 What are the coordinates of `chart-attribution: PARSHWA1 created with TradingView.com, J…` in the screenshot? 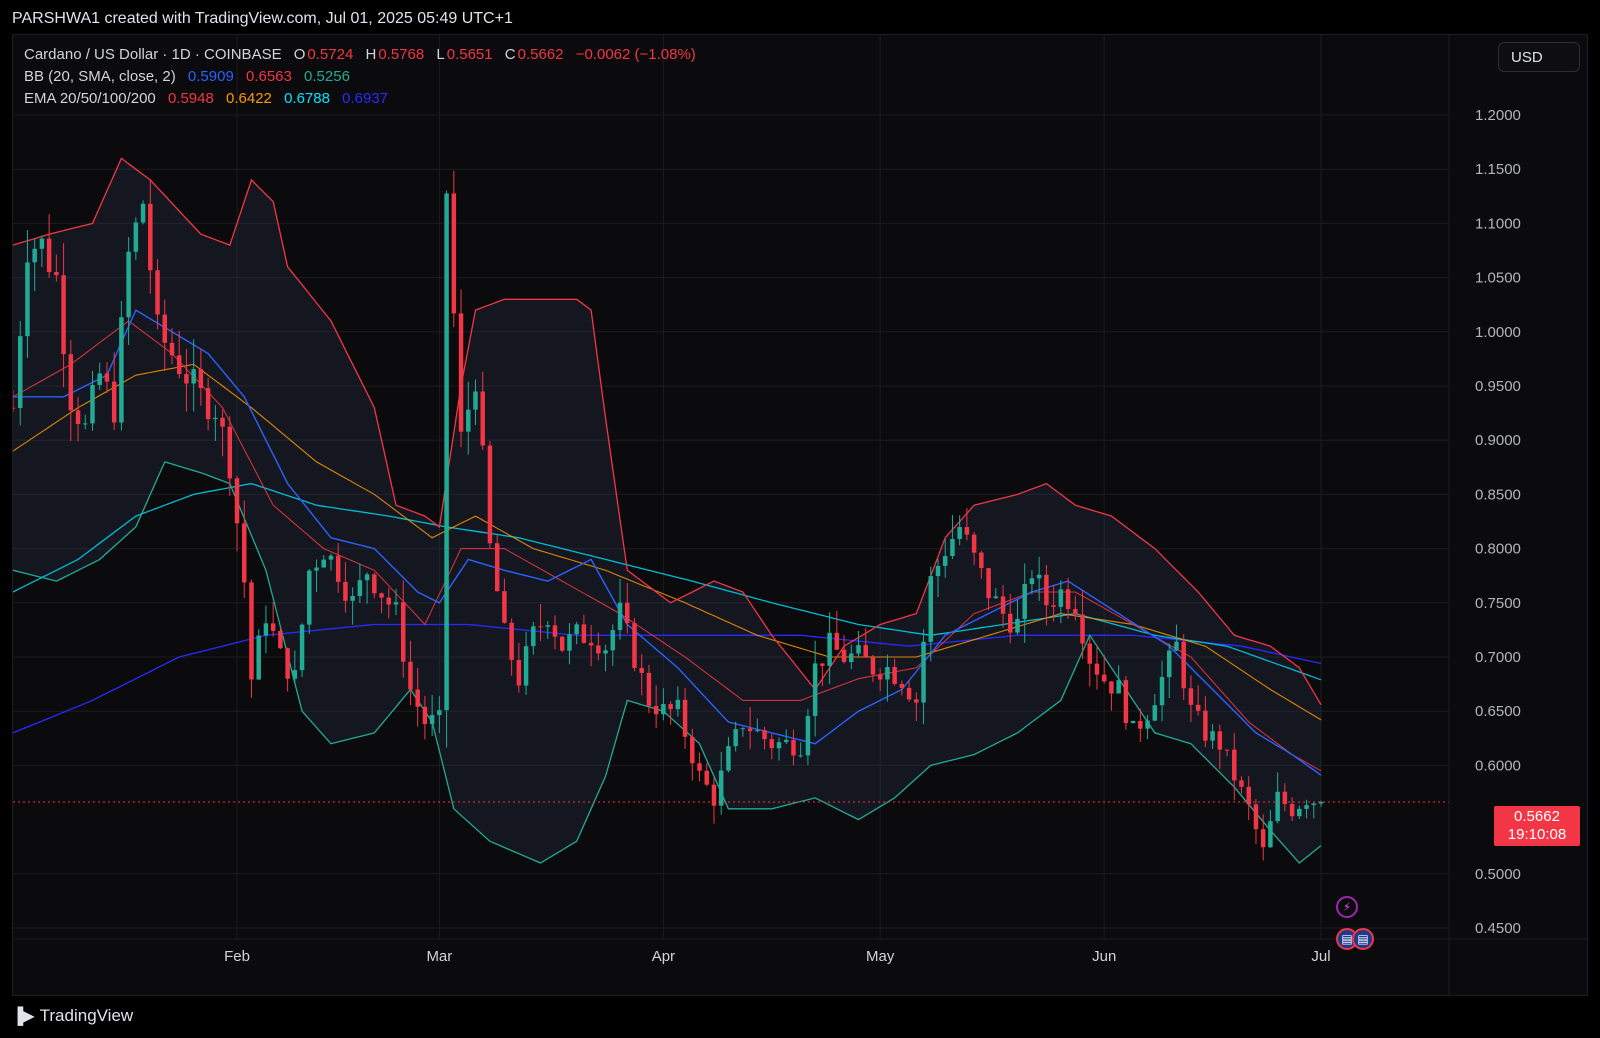 It's located at (262, 18).